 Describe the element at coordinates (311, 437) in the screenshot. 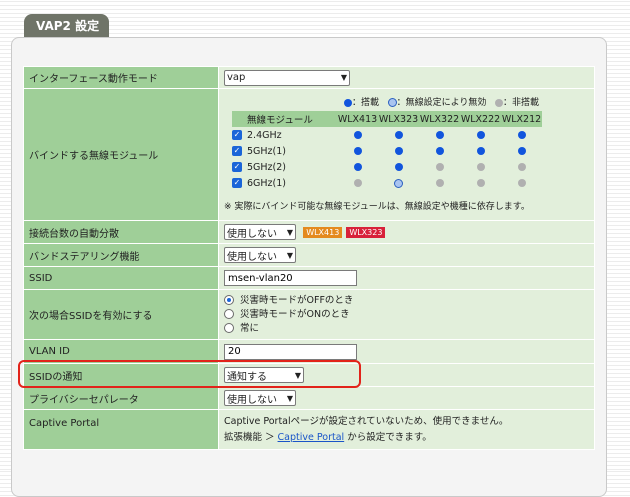

I see `captive-portal-link: Captive Portal` at that location.